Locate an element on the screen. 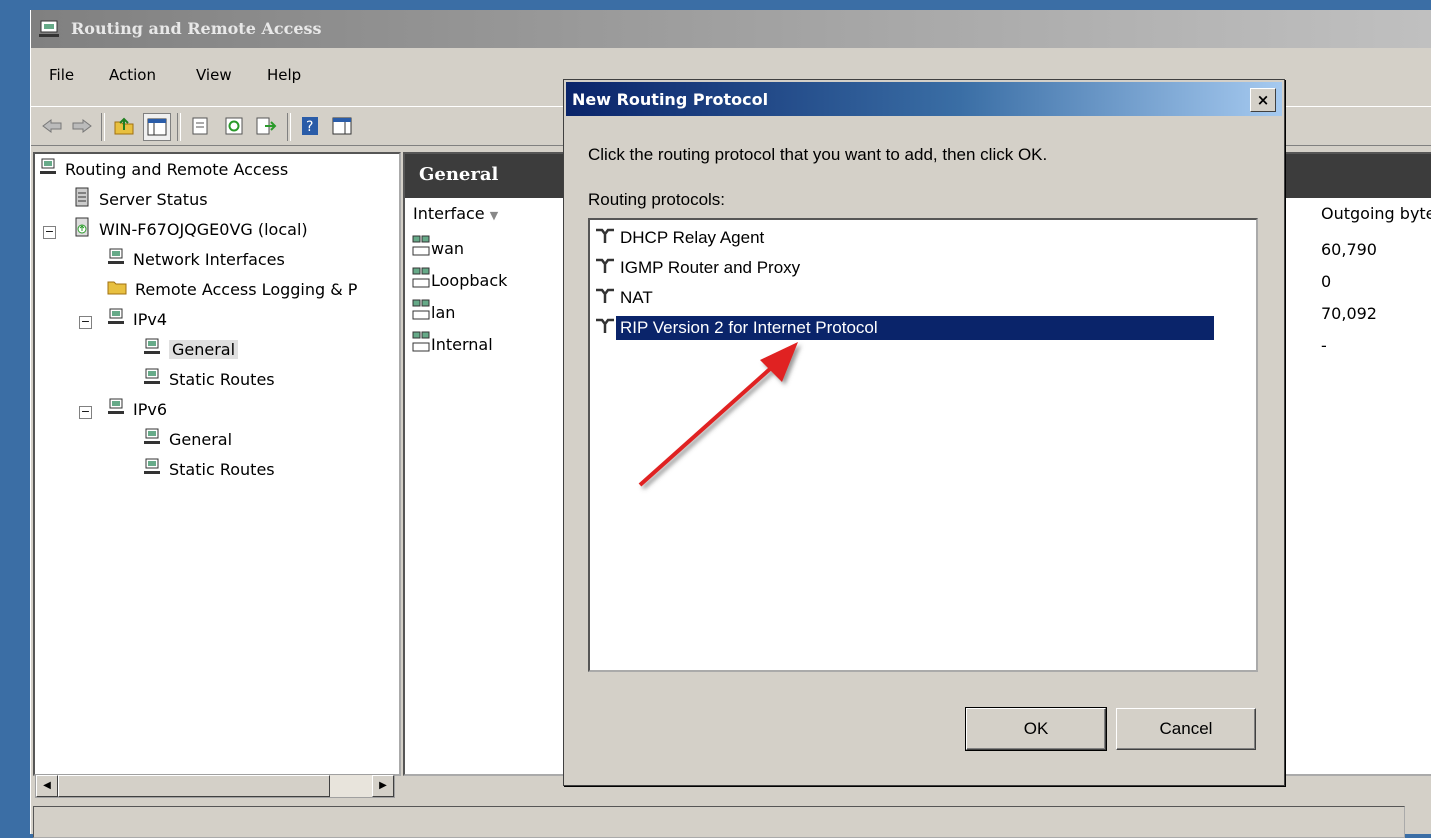  cancel-button: Cancel is located at coordinates (1186, 729).